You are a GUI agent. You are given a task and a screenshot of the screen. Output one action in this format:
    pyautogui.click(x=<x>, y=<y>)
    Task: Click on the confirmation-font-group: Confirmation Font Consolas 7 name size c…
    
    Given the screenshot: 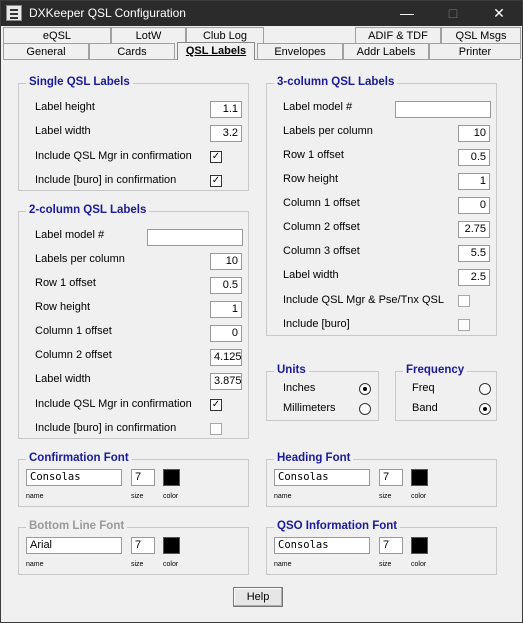 What is the action you would take?
    pyautogui.click(x=133, y=479)
    